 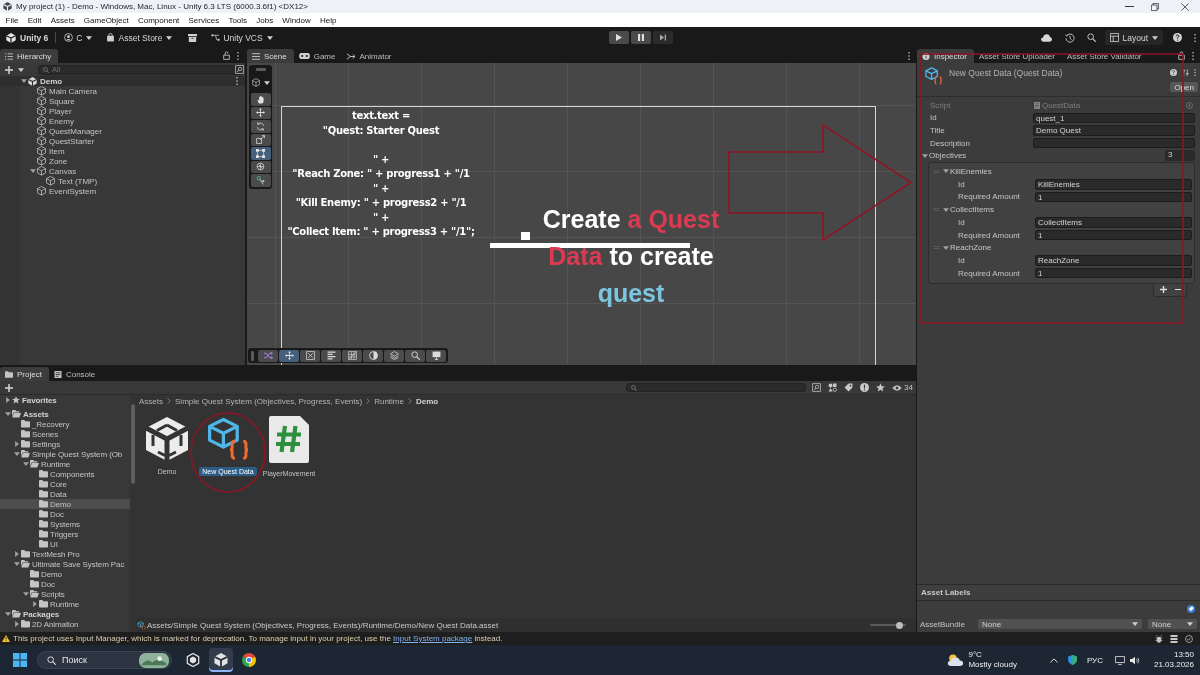 I want to click on count-field: 3, so click(x=1180, y=155).